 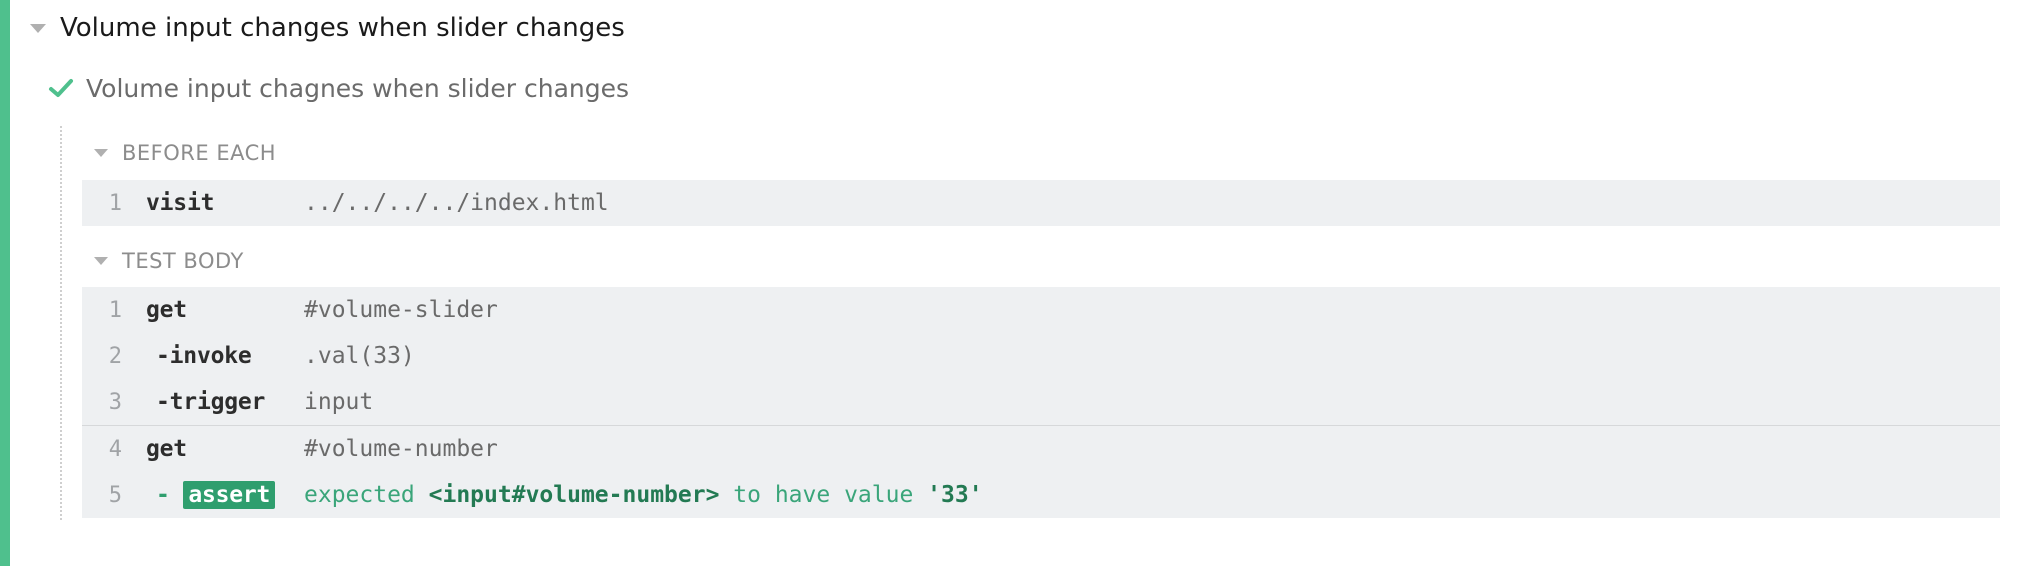 I want to click on command-name: visit, so click(x=180, y=203).